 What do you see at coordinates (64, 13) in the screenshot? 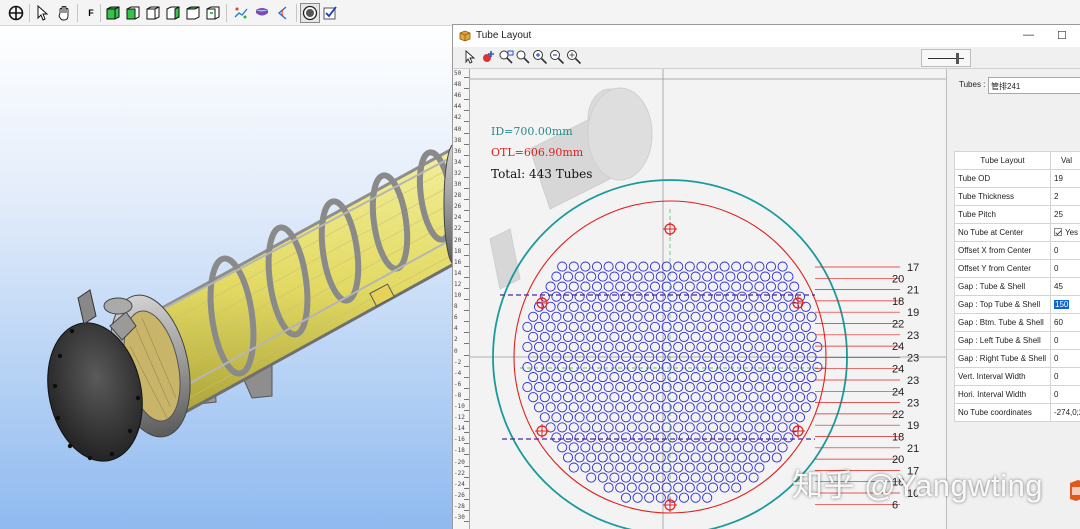
I see `pan-hand-icon` at bounding box center [64, 13].